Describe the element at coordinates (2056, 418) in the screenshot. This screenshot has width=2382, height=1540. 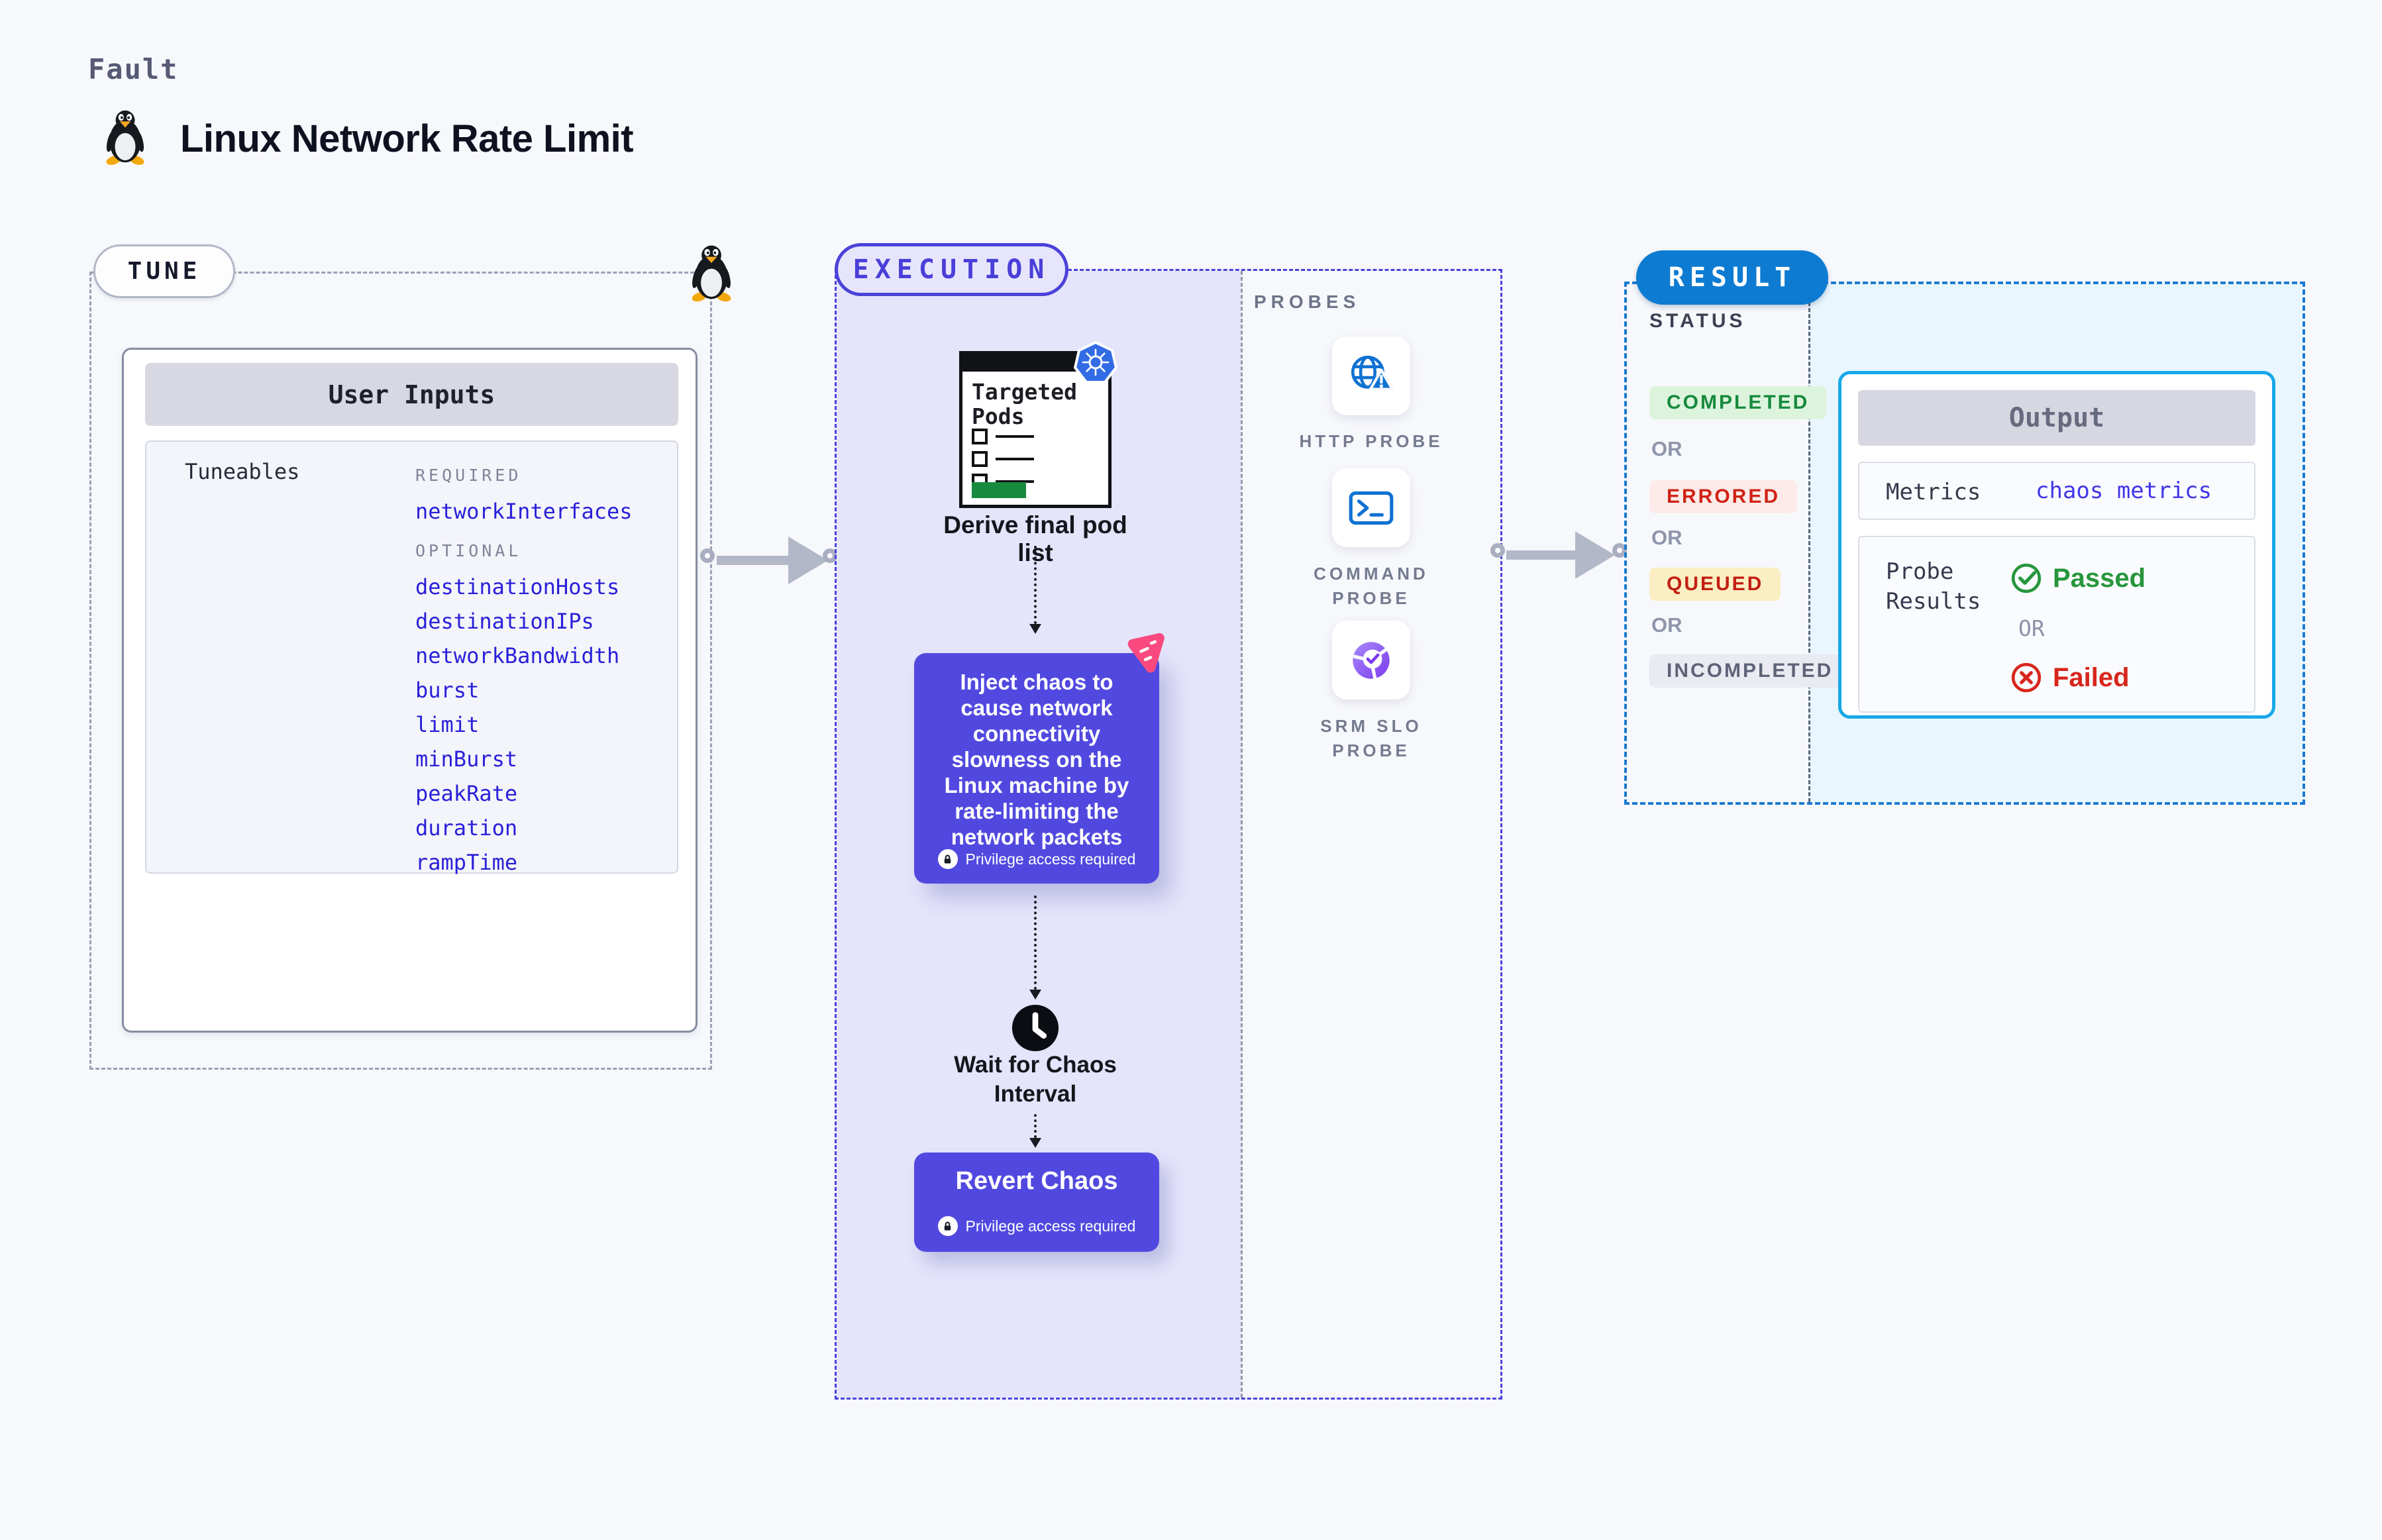
I see `output-title: Output` at that location.